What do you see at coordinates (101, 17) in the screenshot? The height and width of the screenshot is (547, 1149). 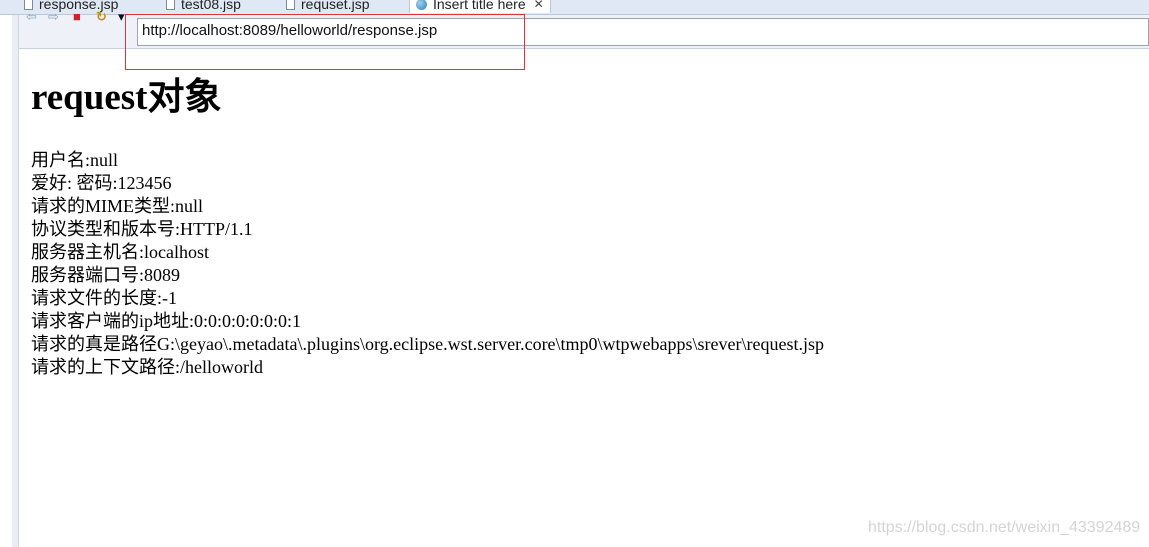 I see `refresh-icon: ↻` at bounding box center [101, 17].